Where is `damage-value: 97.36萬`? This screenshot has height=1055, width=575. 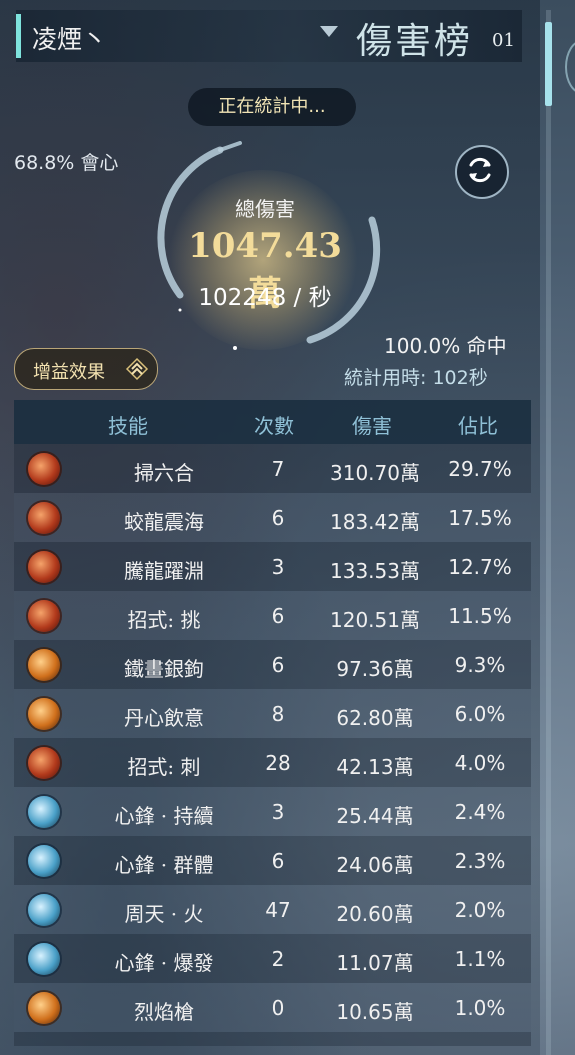 damage-value: 97.36萬 is located at coordinates (375, 669).